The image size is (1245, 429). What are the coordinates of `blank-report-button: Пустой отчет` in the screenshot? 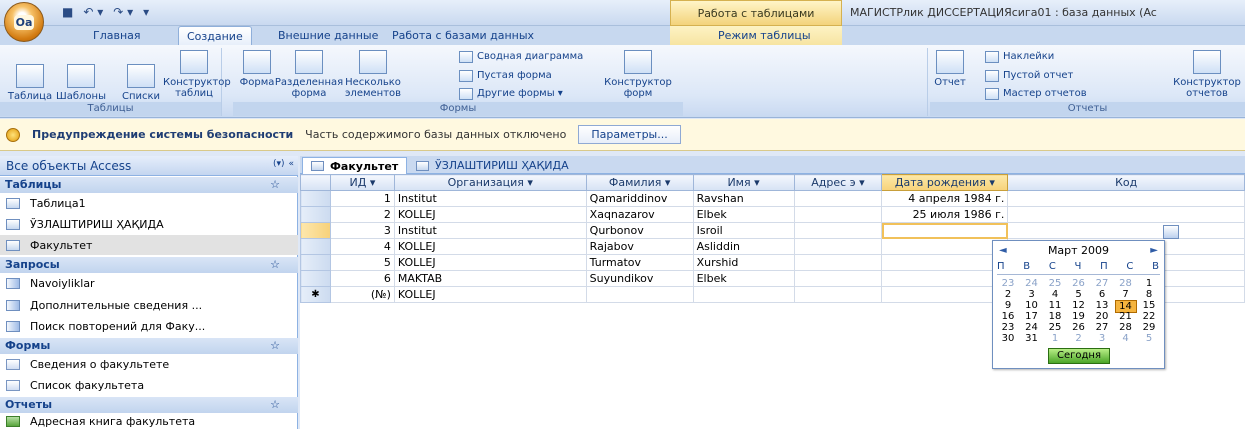 It's located at (1029, 75).